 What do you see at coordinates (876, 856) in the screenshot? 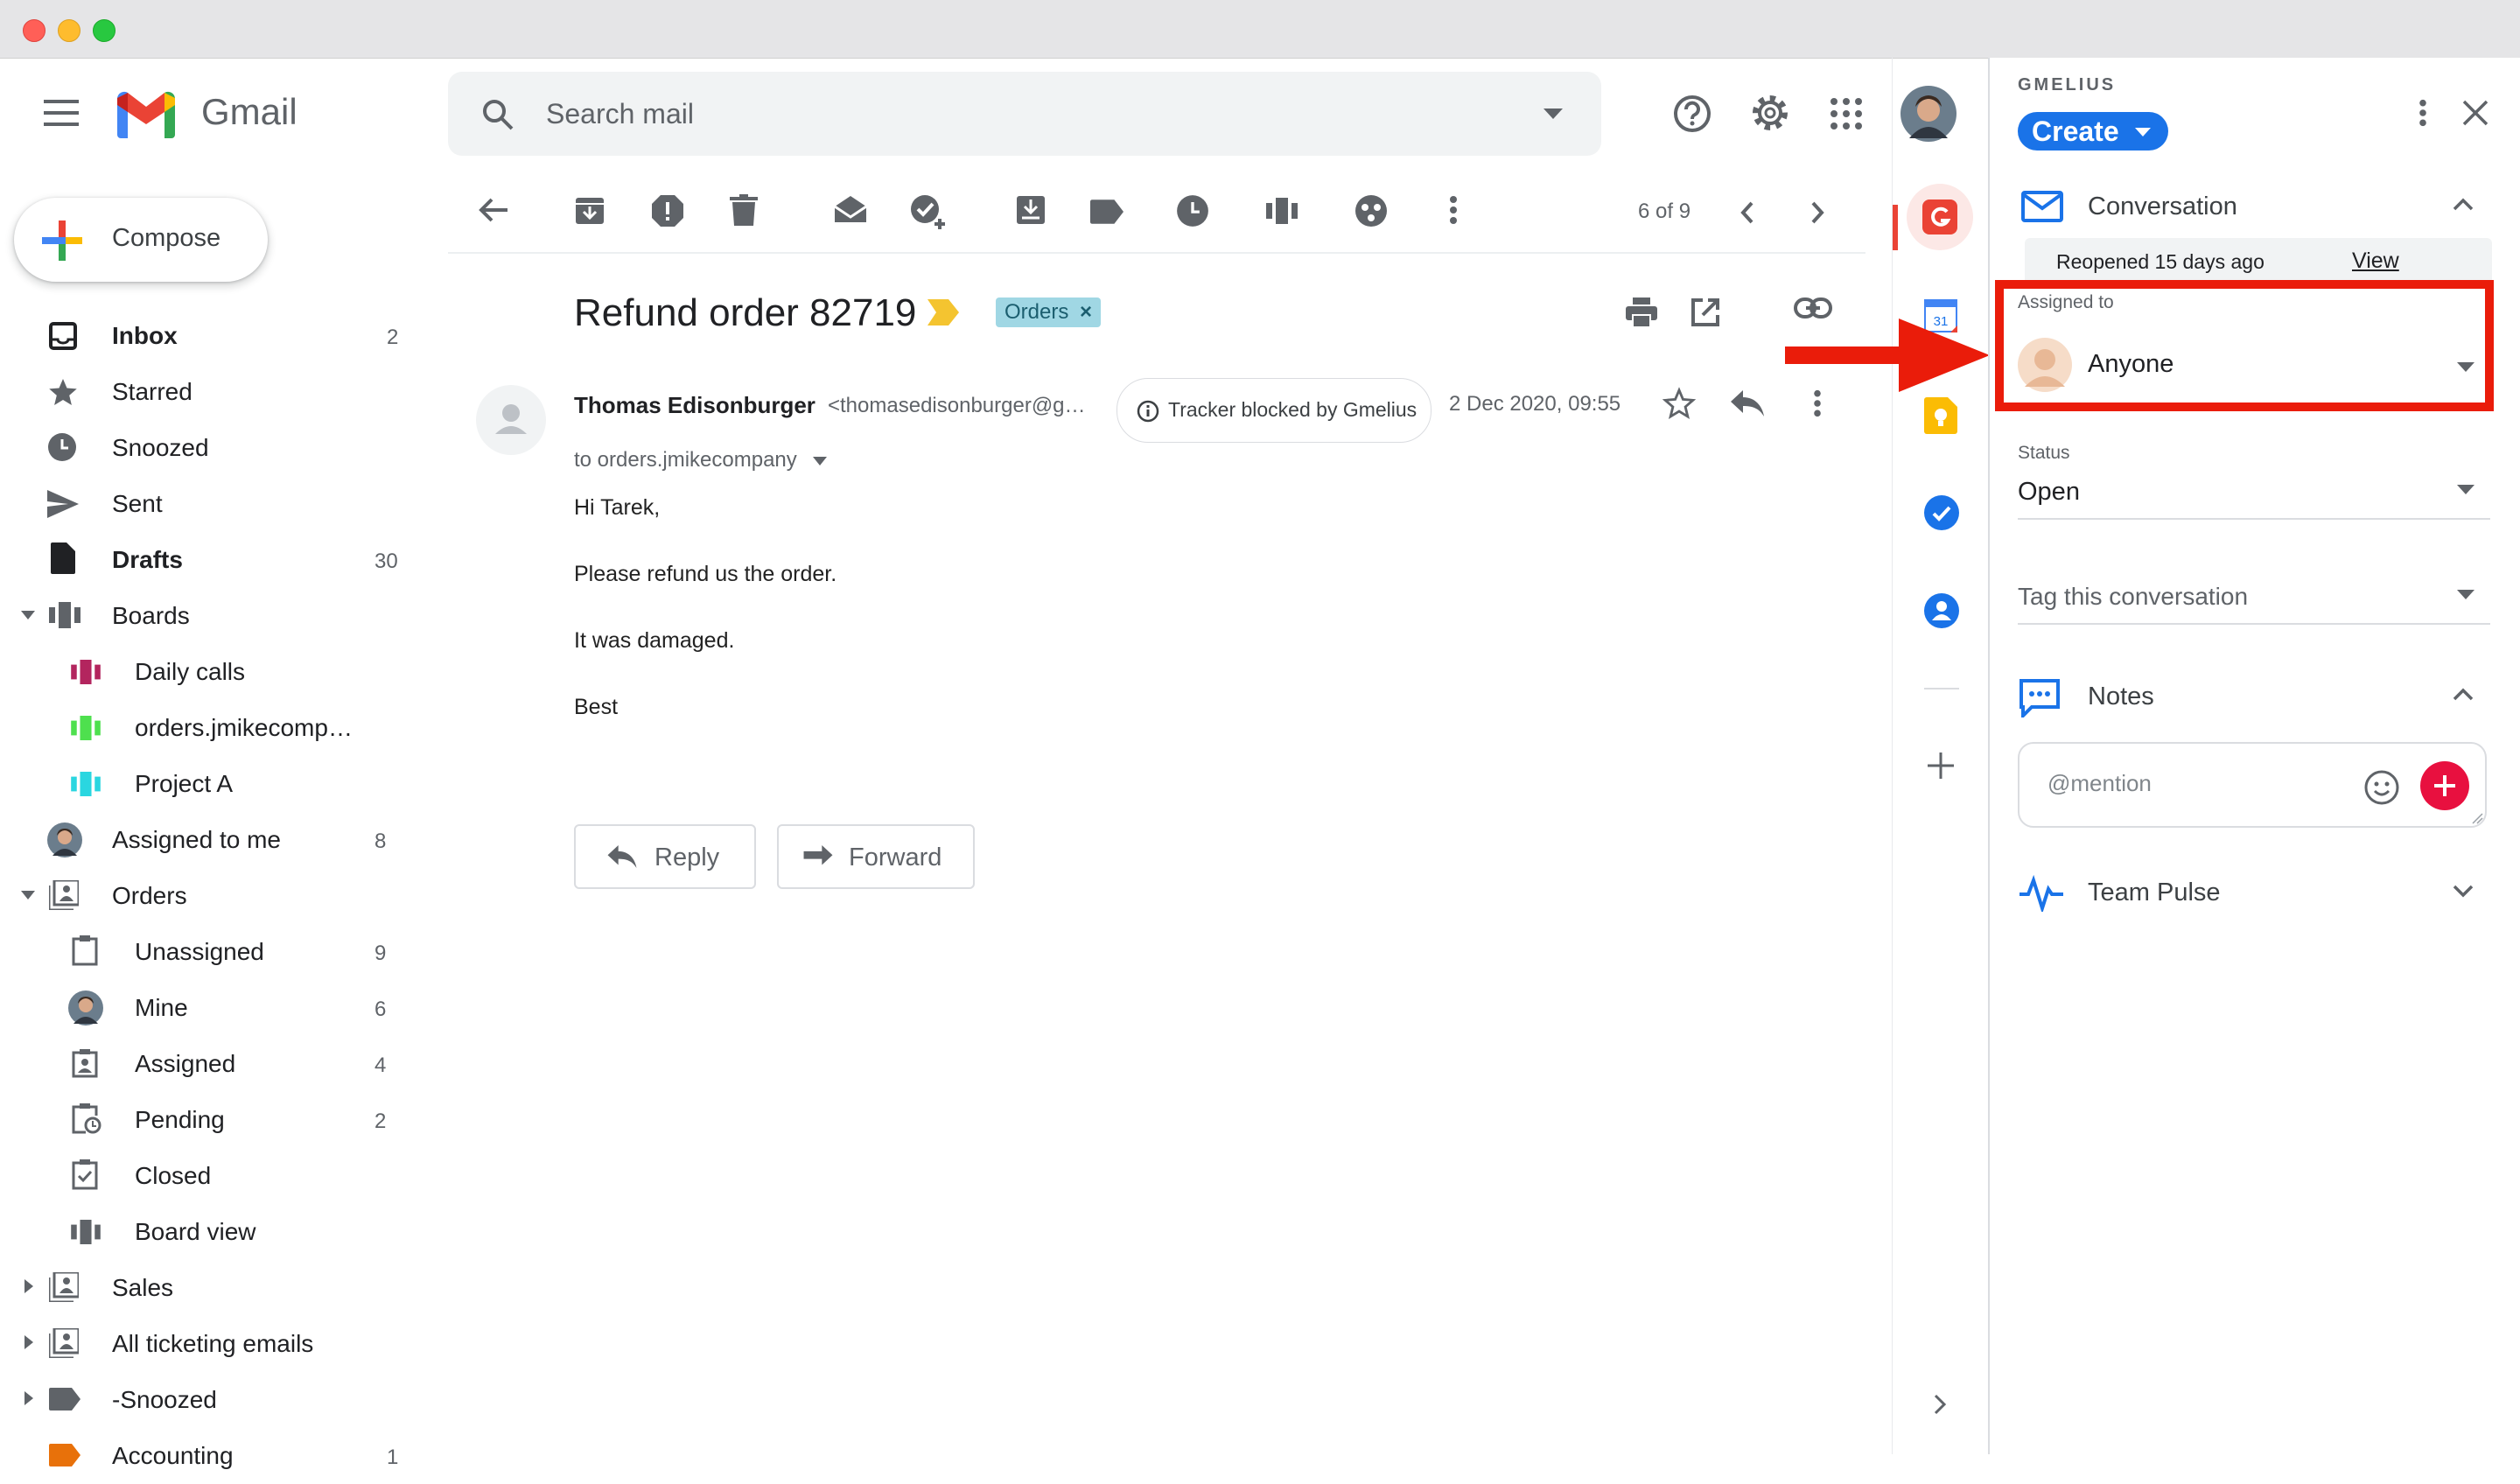
I see `forward-button: Forward` at bounding box center [876, 856].